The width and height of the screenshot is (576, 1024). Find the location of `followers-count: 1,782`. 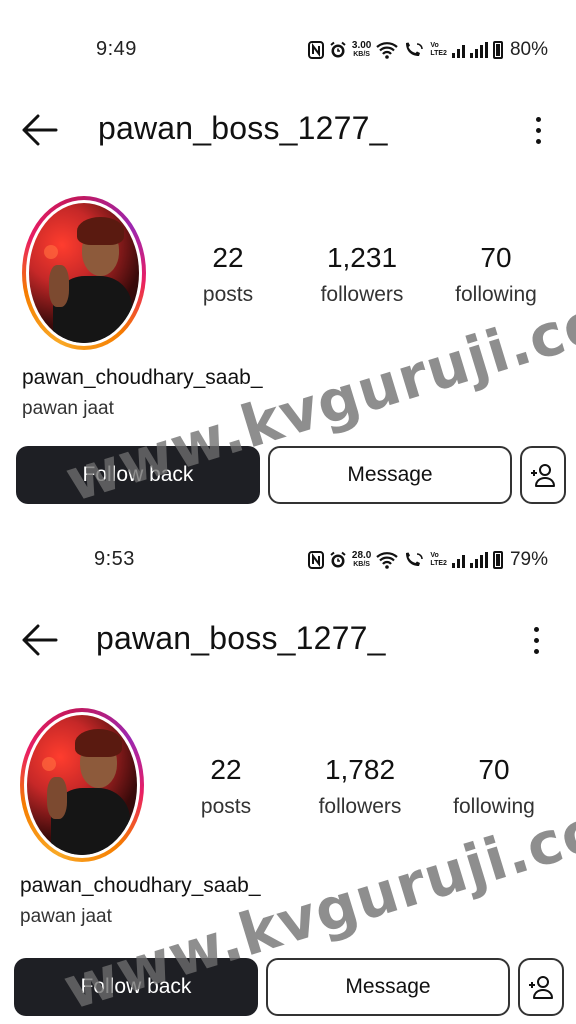

followers-count: 1,782 is located at coordinates (360, 769).